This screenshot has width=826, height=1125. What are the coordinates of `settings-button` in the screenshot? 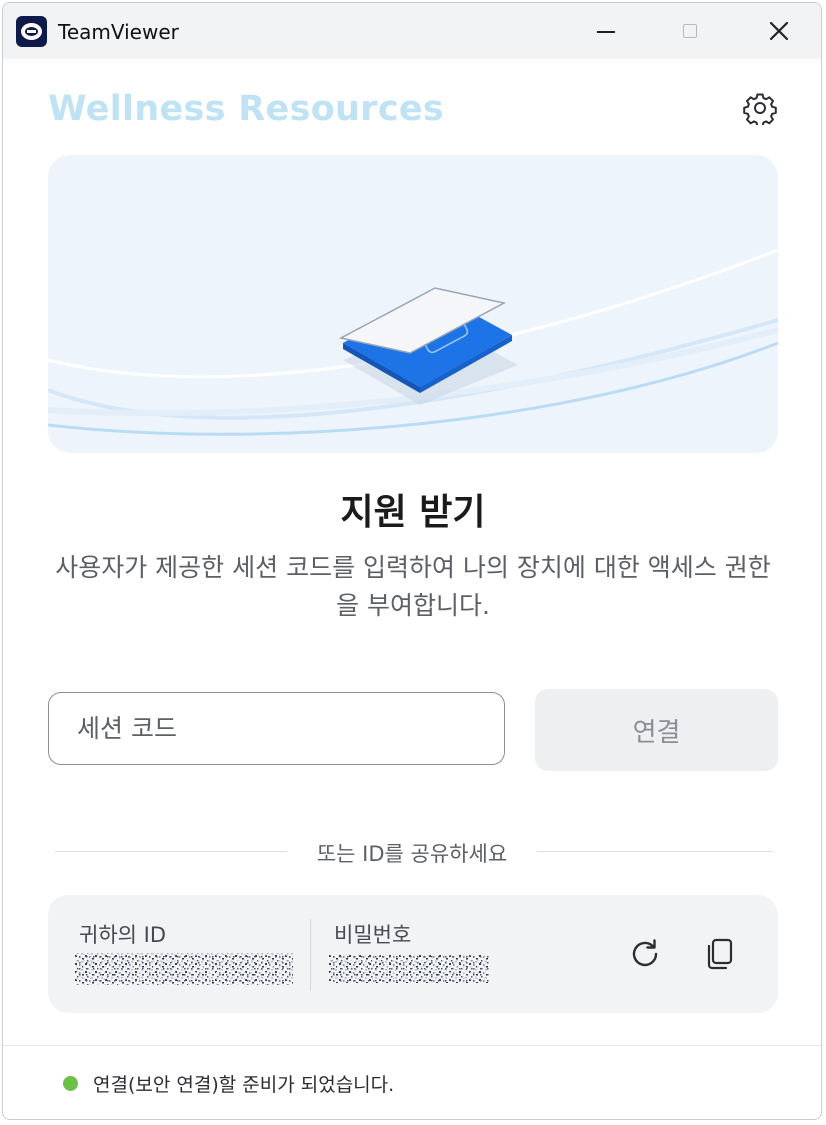 It's located at (760, 108).